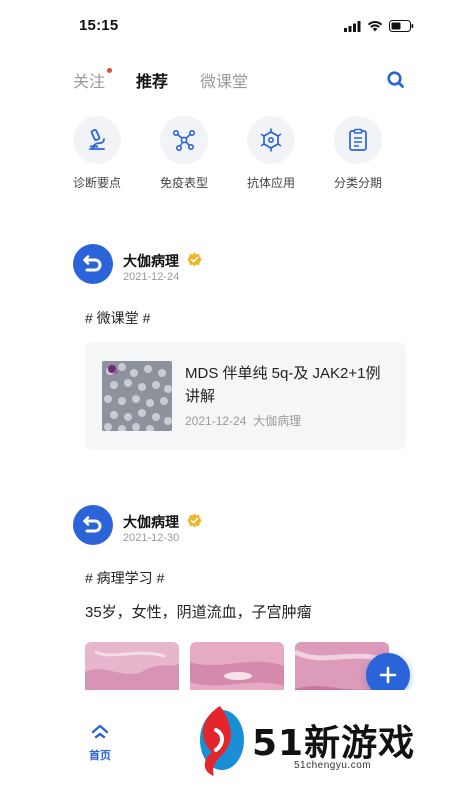  Describe the element at coordinates (100, 743) in the screenshot. I see `nav-home: 首页` at that location.